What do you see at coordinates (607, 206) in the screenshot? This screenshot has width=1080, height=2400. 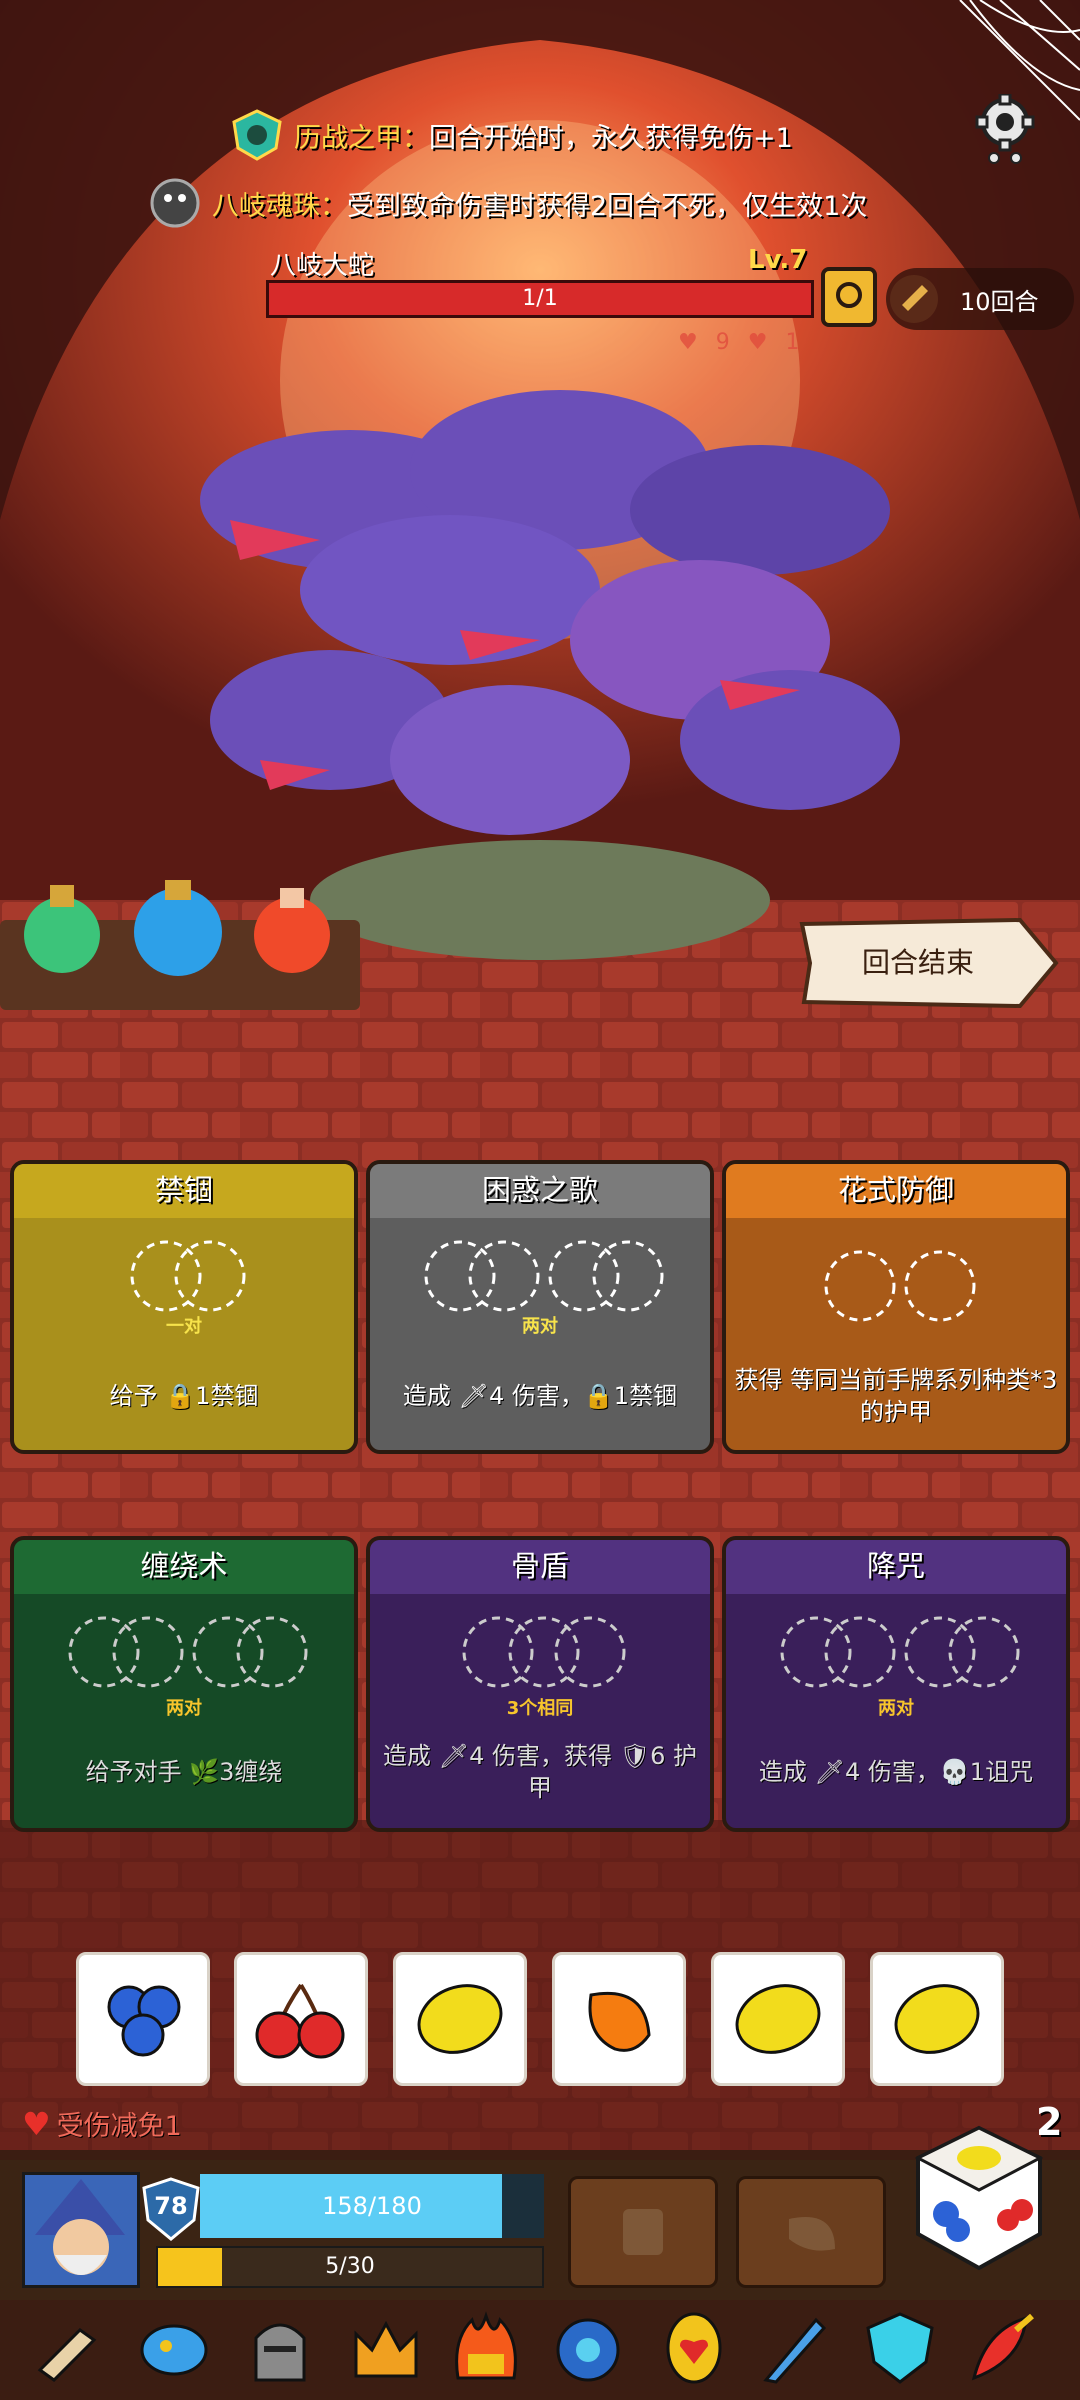 I see `buff-desc: 受到致命伤害时获得2回合不死，仅生效1次` at bounding box center [607, 206].